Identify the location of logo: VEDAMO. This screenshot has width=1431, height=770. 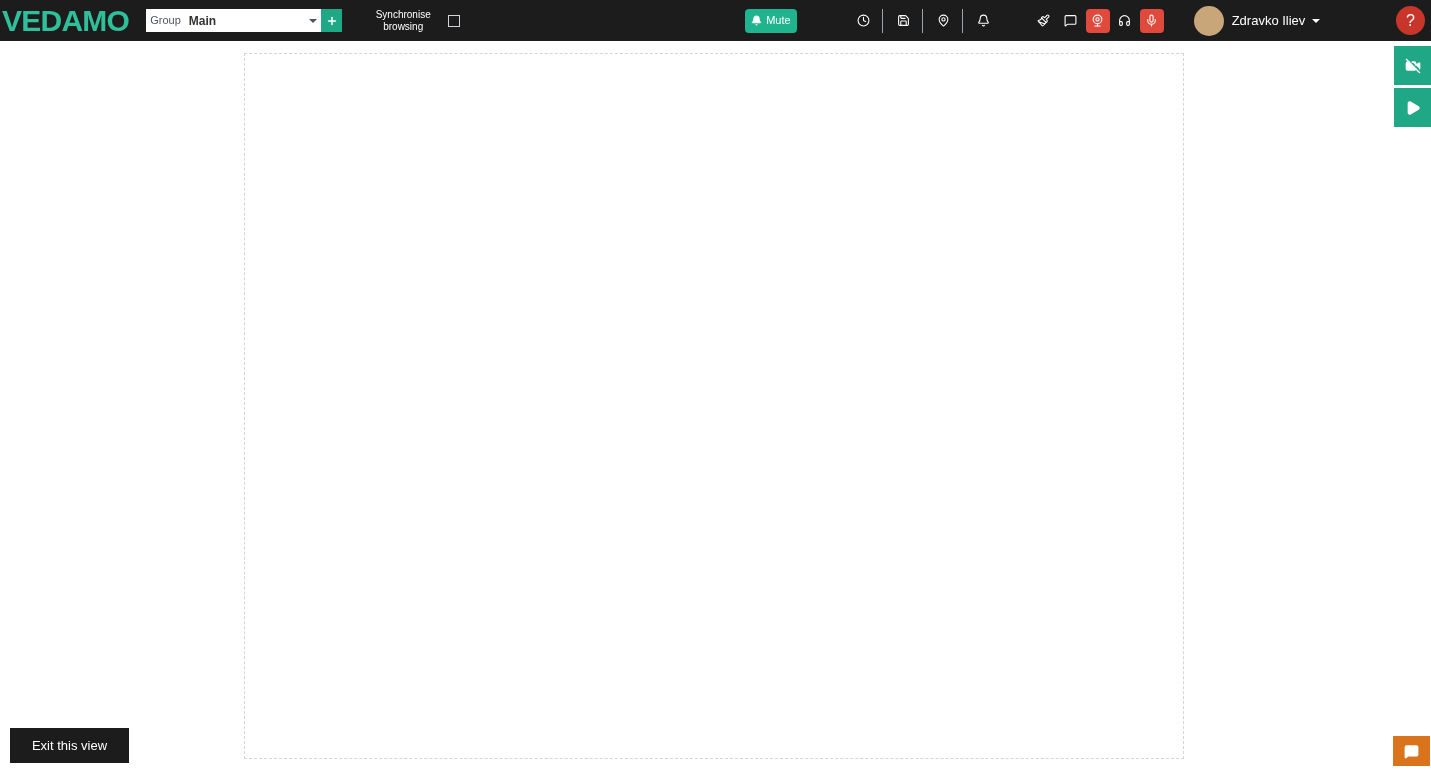
(66, 20).